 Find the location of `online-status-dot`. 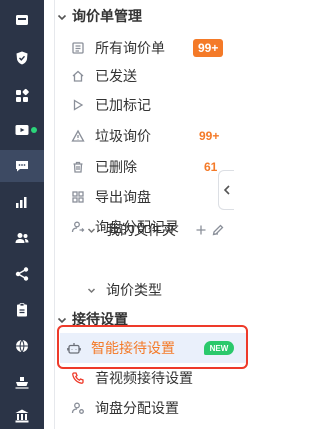

online-status-dot is located at coordinates (34, 130).